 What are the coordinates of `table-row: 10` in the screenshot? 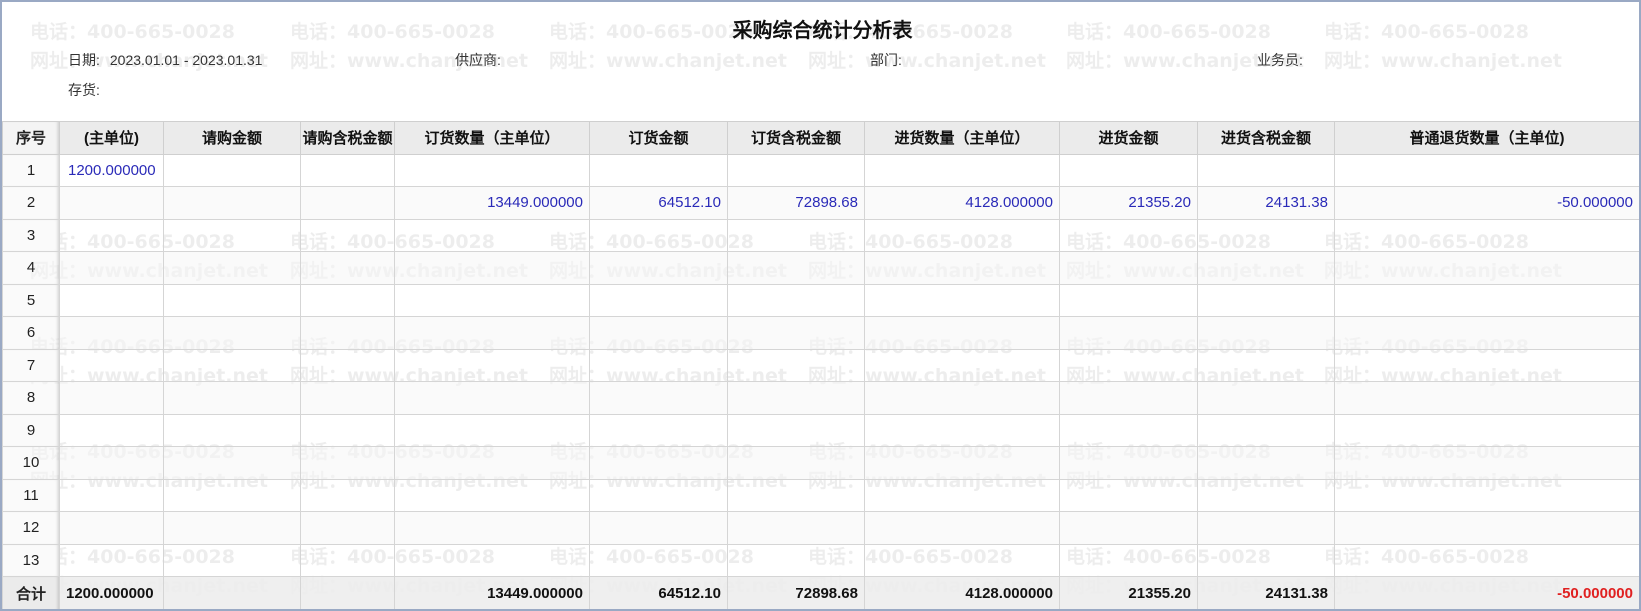 It's located at (820, 463).